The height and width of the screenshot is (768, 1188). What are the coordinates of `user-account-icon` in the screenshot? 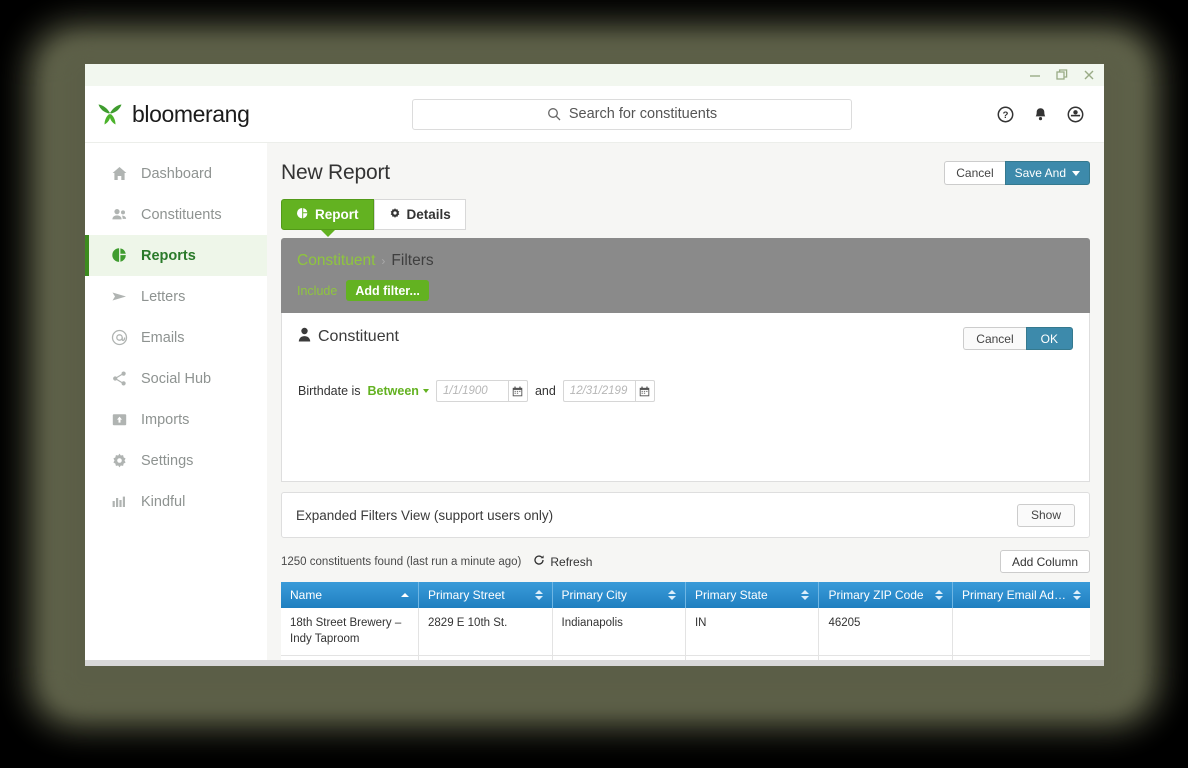 It's located at (1075, 114).